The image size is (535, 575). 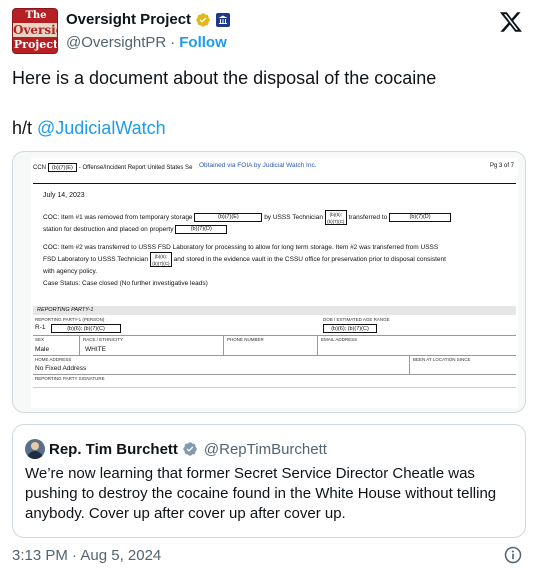 What do you see at coordinates (101, 128) in the screenshot?
I see `mention-judicialwatch: @JudicialWatch` at bounding box center [101, 128].